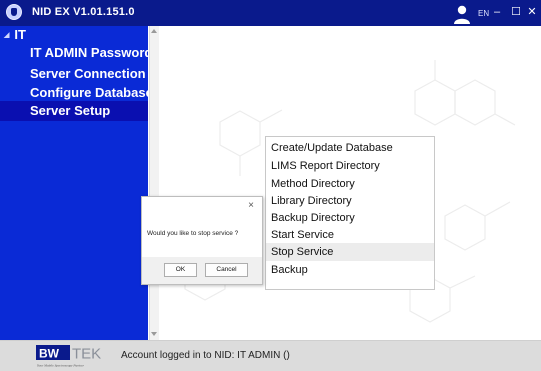 The image size is (541, 371). What do you see at coordinates (532, 12) in the screenshot?
I see `close-button: ✕` at bounding box center [532, 12].